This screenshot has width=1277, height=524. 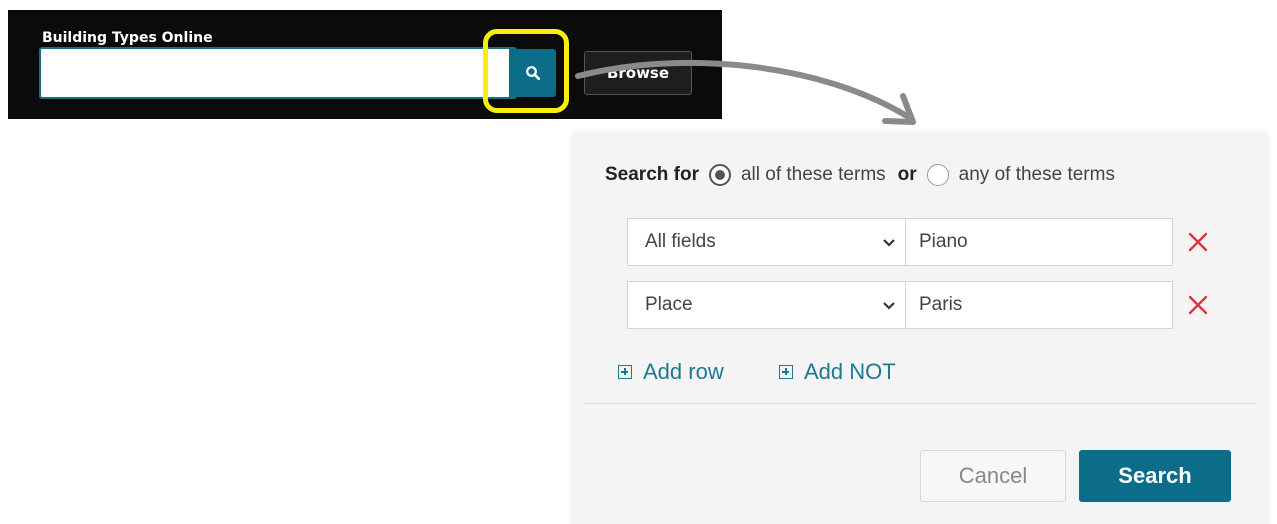 What do you see at coordinates (941, 304) in the screenshot?
I see `term-input-value: Paris` at bounding box center [941, 304].